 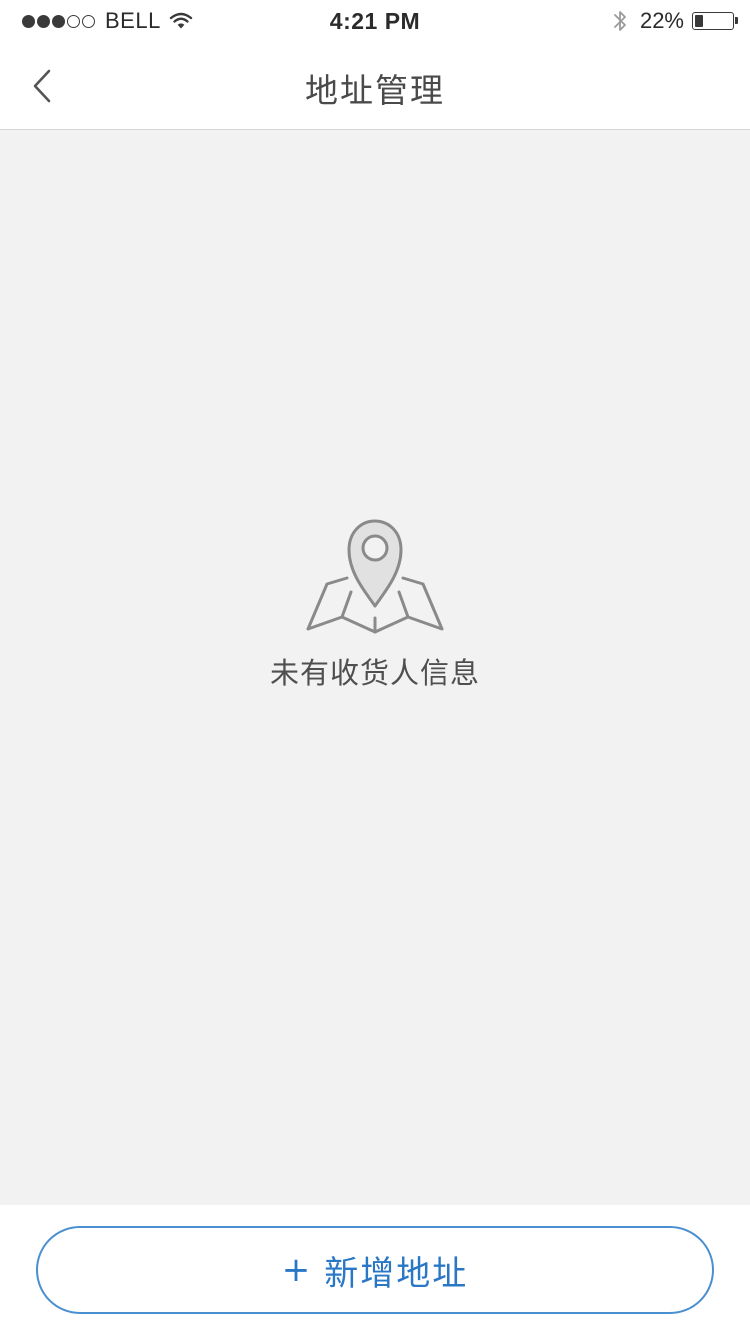 What do you see at coordinates (736, 20) in the screenshot?
I see `battery-cap` at bounding box center [736, 20].